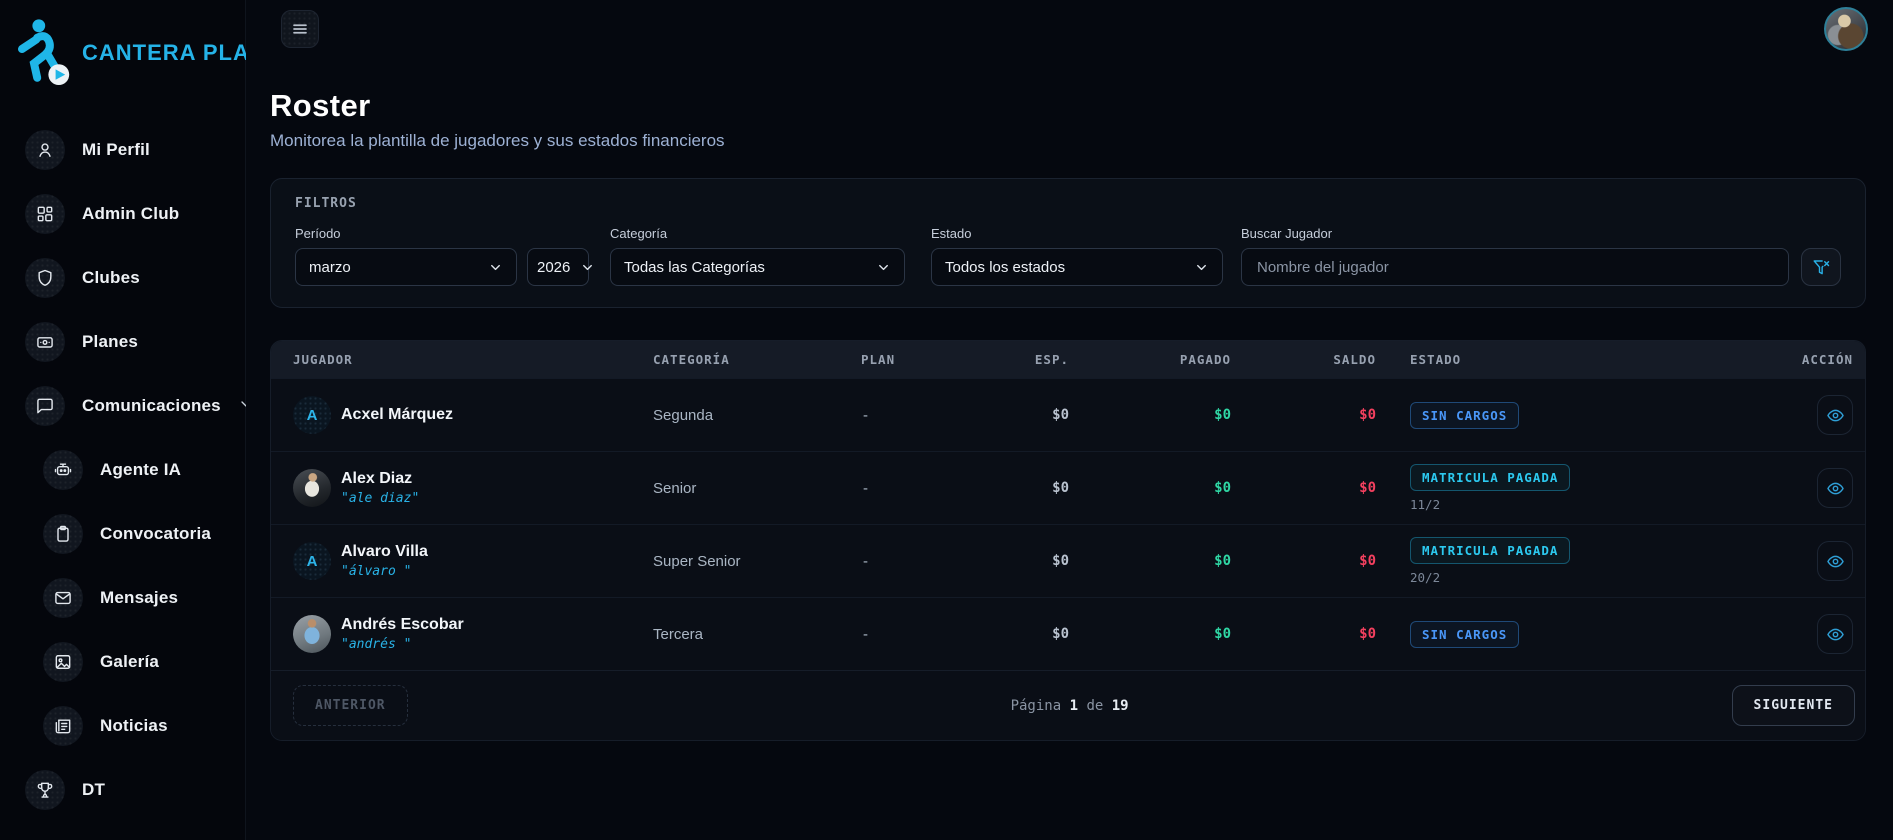 This screenshot has width=1893, height=840. Describe the element at coordinates (1515, 267) in the screenshot. I see `search-input` at that location.